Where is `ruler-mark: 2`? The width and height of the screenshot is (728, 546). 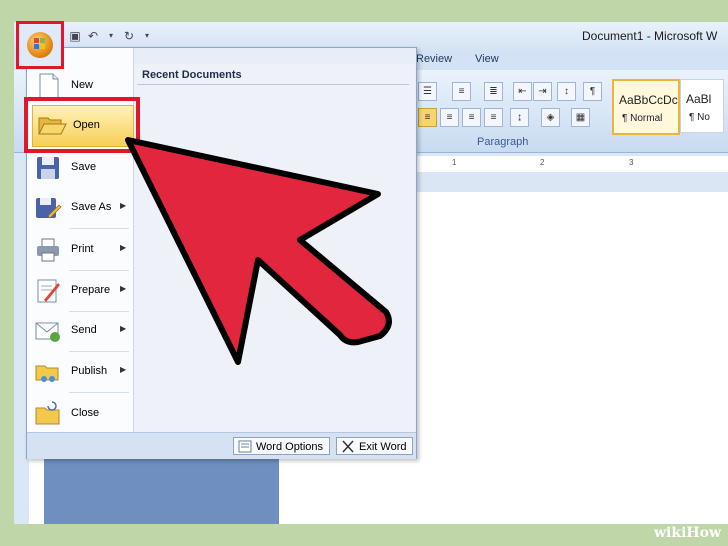 ruler-mark: 2 is located at coordinates (542, 162).